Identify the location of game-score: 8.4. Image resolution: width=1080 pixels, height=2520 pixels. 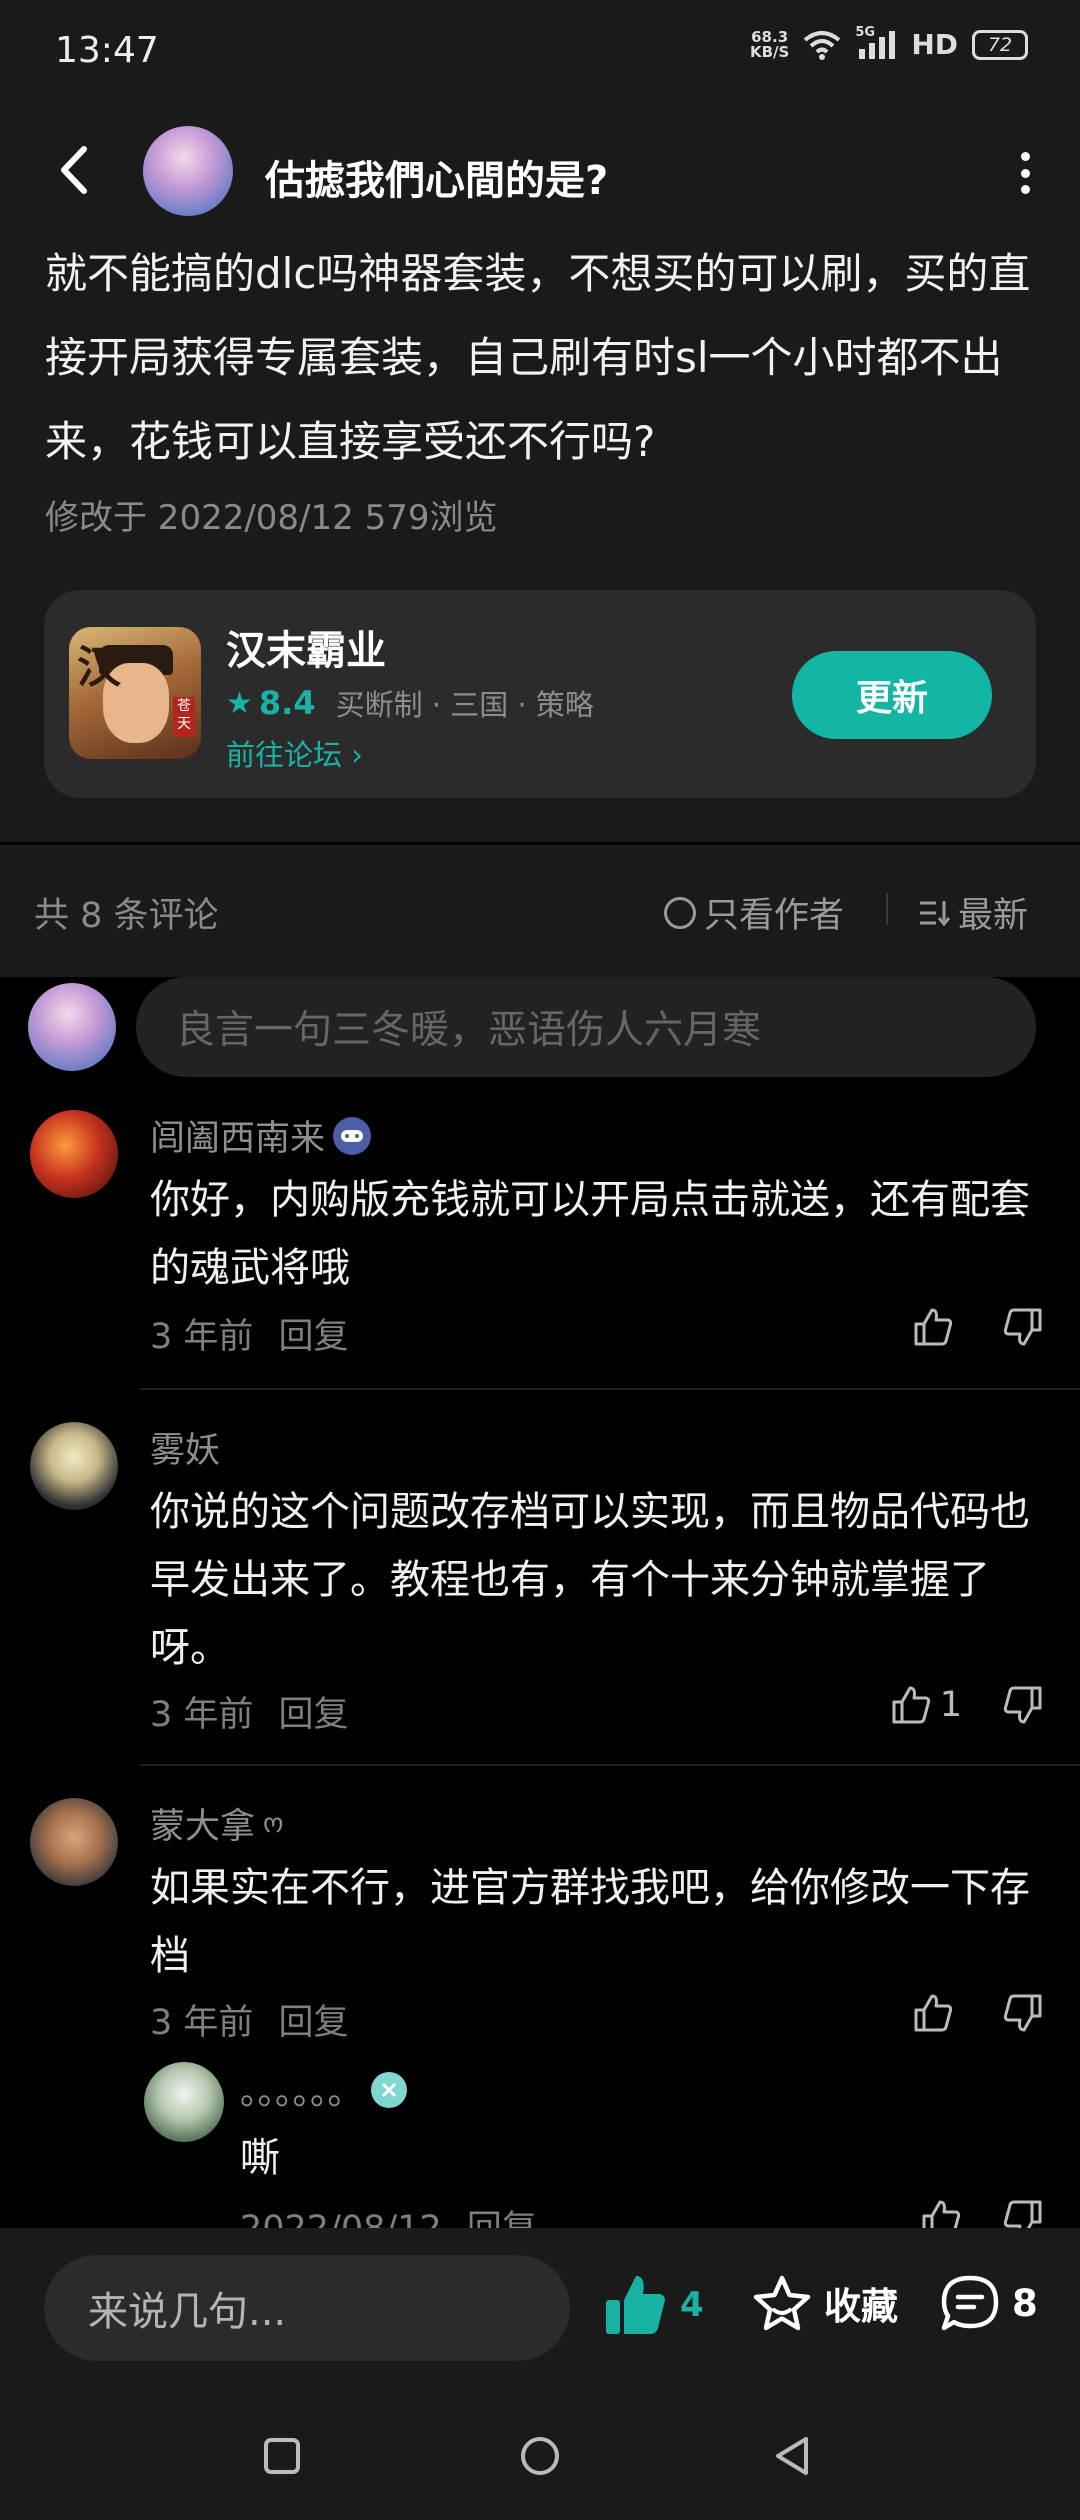
(287, 703).